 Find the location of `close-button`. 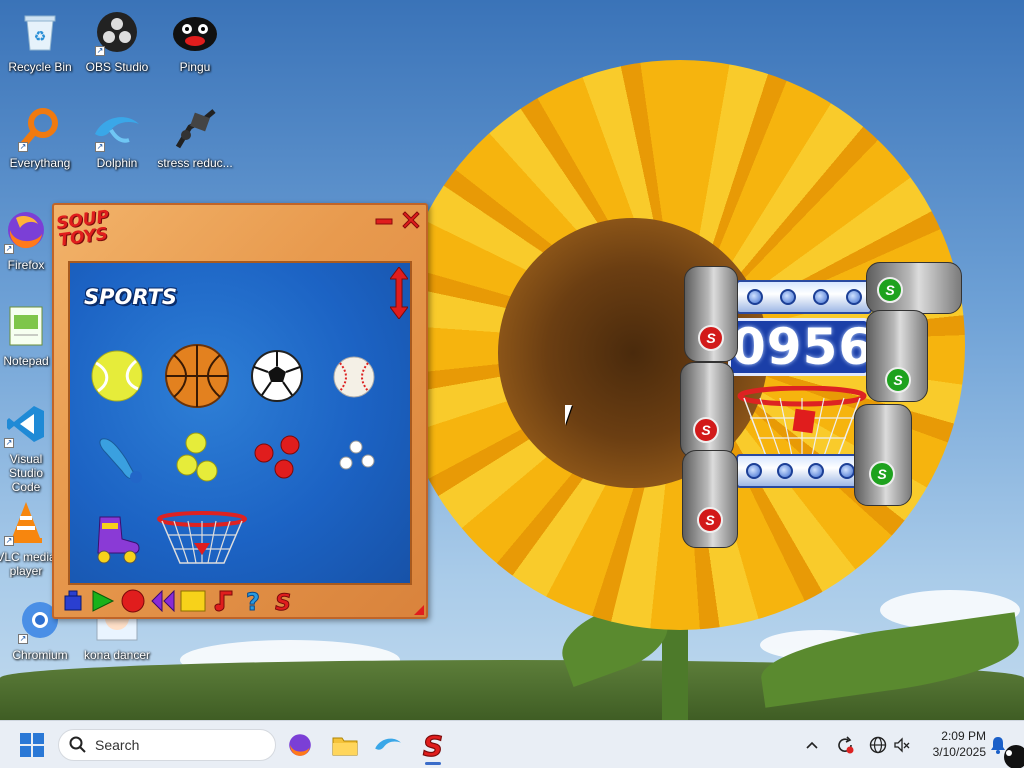

close-button is located at coordinates (410, 219).